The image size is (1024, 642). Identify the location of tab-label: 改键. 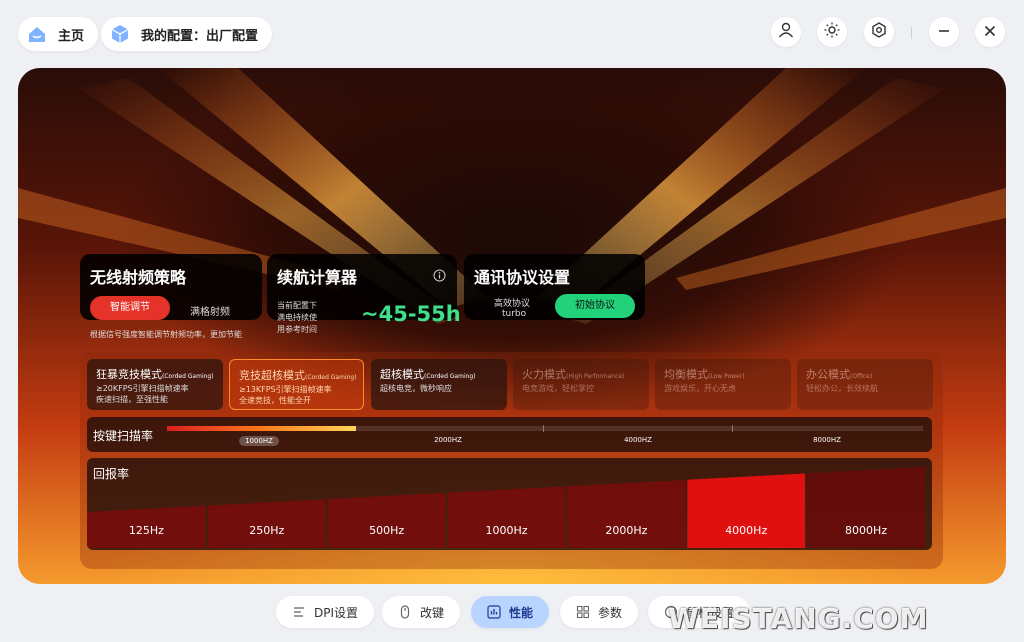
(432, 612).